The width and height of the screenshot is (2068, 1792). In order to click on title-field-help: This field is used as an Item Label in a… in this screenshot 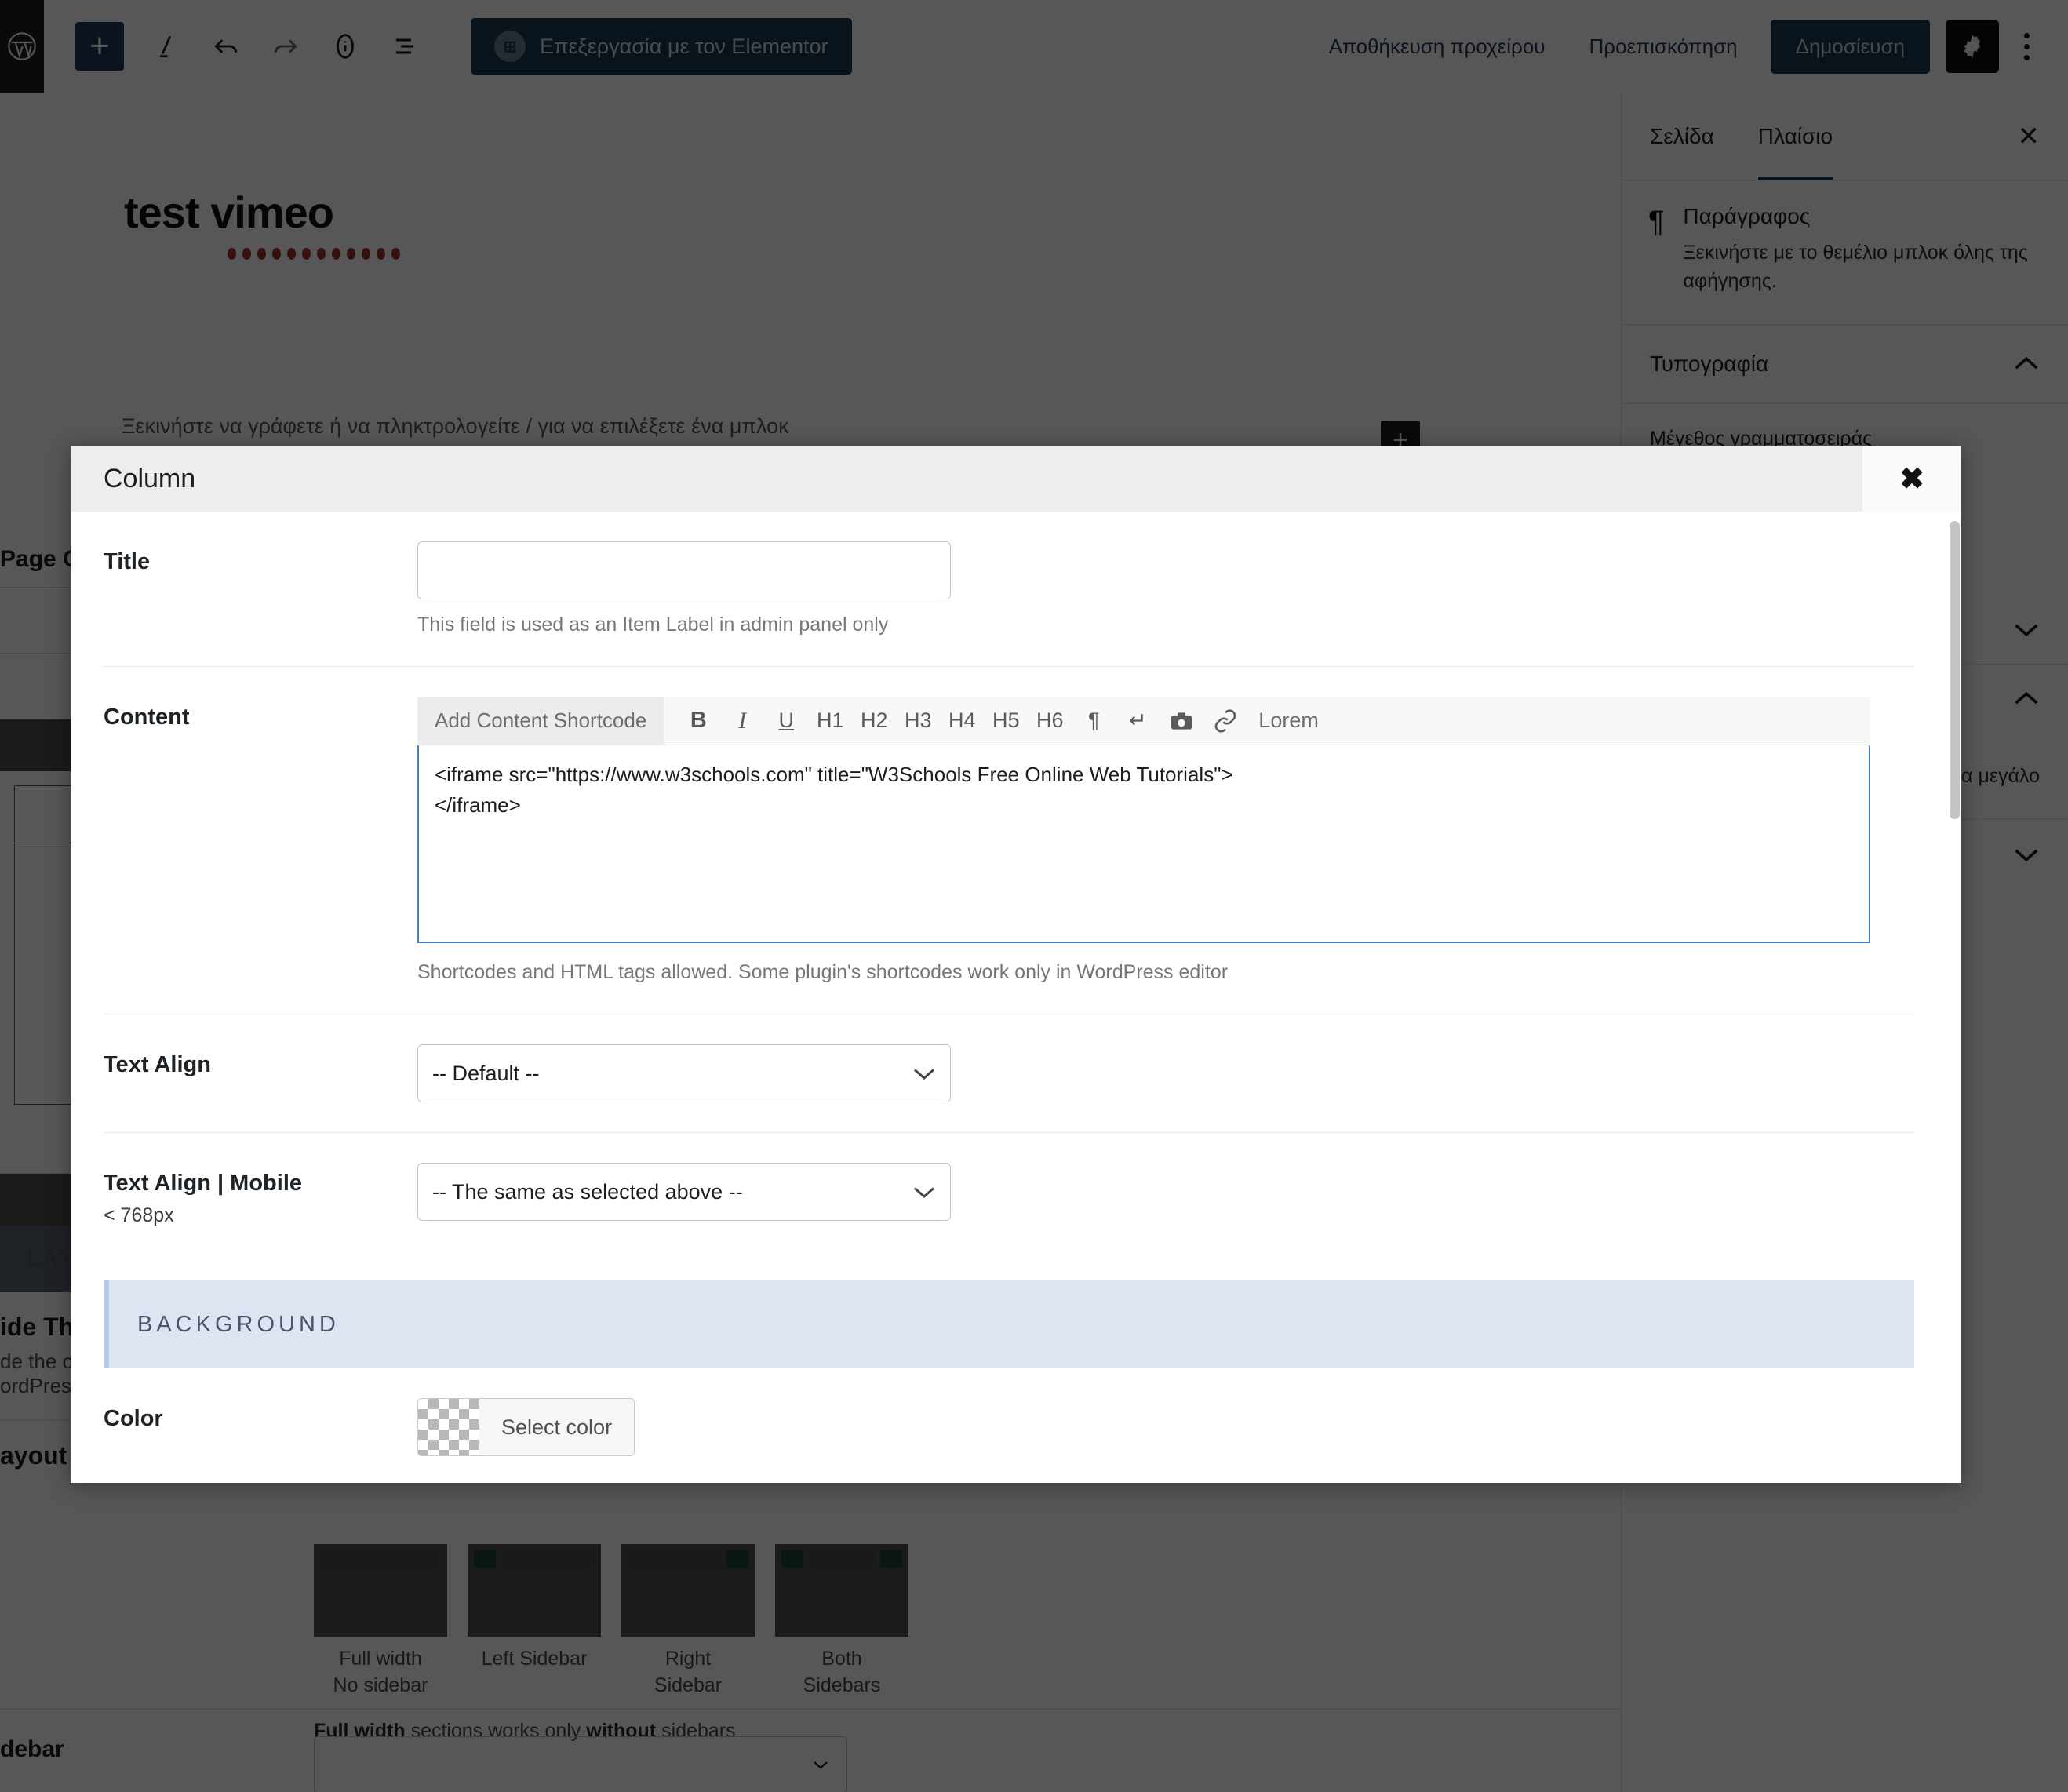, I will do `click(653, 625)`.